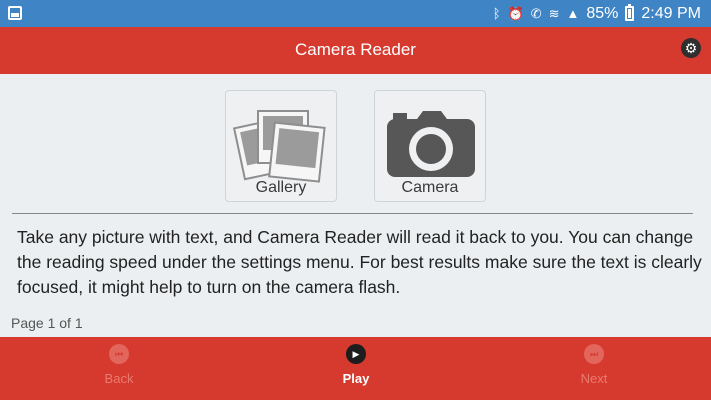 This screenshot has width=711, height=400. I want to click on play-button: ▶ Play, so click(356, 365).